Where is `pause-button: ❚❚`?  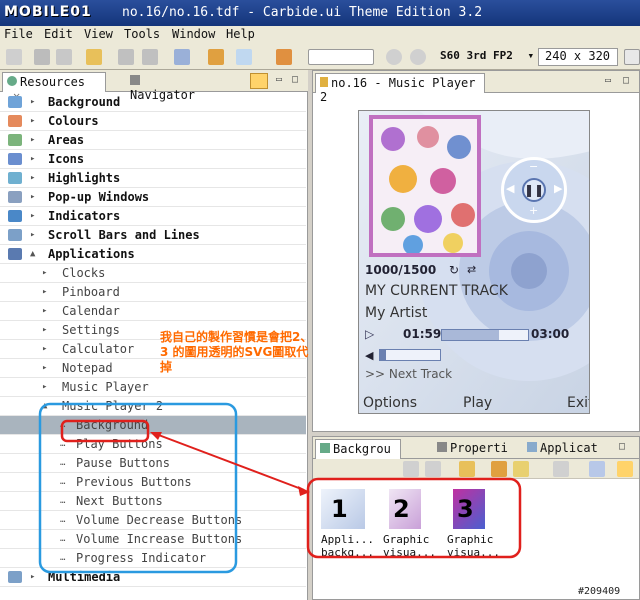
pause-button: ❚❚ is located at coordinates (534, 190).